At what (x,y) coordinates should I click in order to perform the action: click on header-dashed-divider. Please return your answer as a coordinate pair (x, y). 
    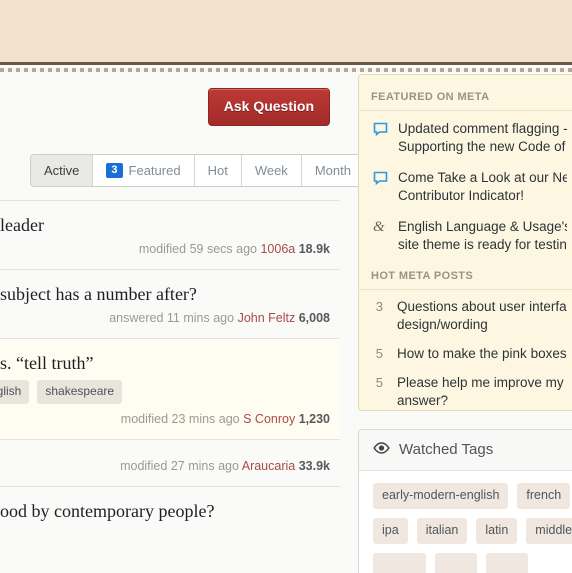
    Looking at the image, I should click on (286, 70).